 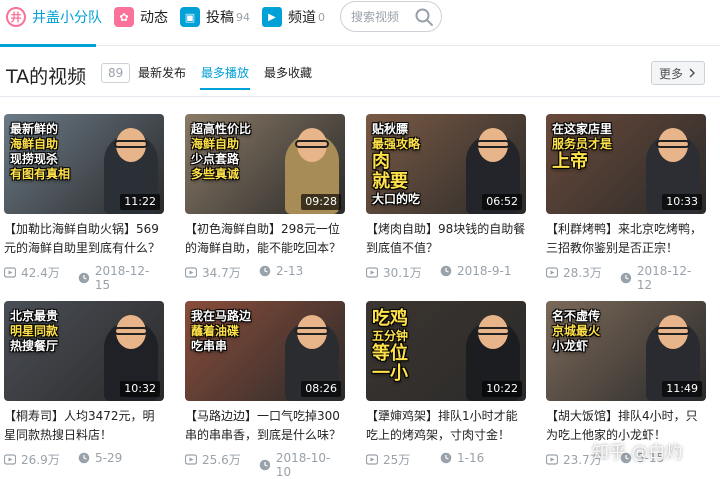 I want to click on video-title: 【马路边边】一口气吃掉300串的串串香，到底是什么味？, so click(x=265, y=426).